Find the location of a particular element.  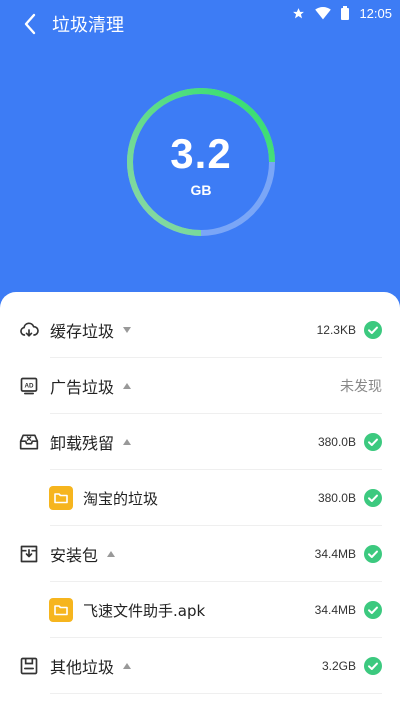

junk-size-gauge: 3.2 GB is located at coordinates (201, 162).